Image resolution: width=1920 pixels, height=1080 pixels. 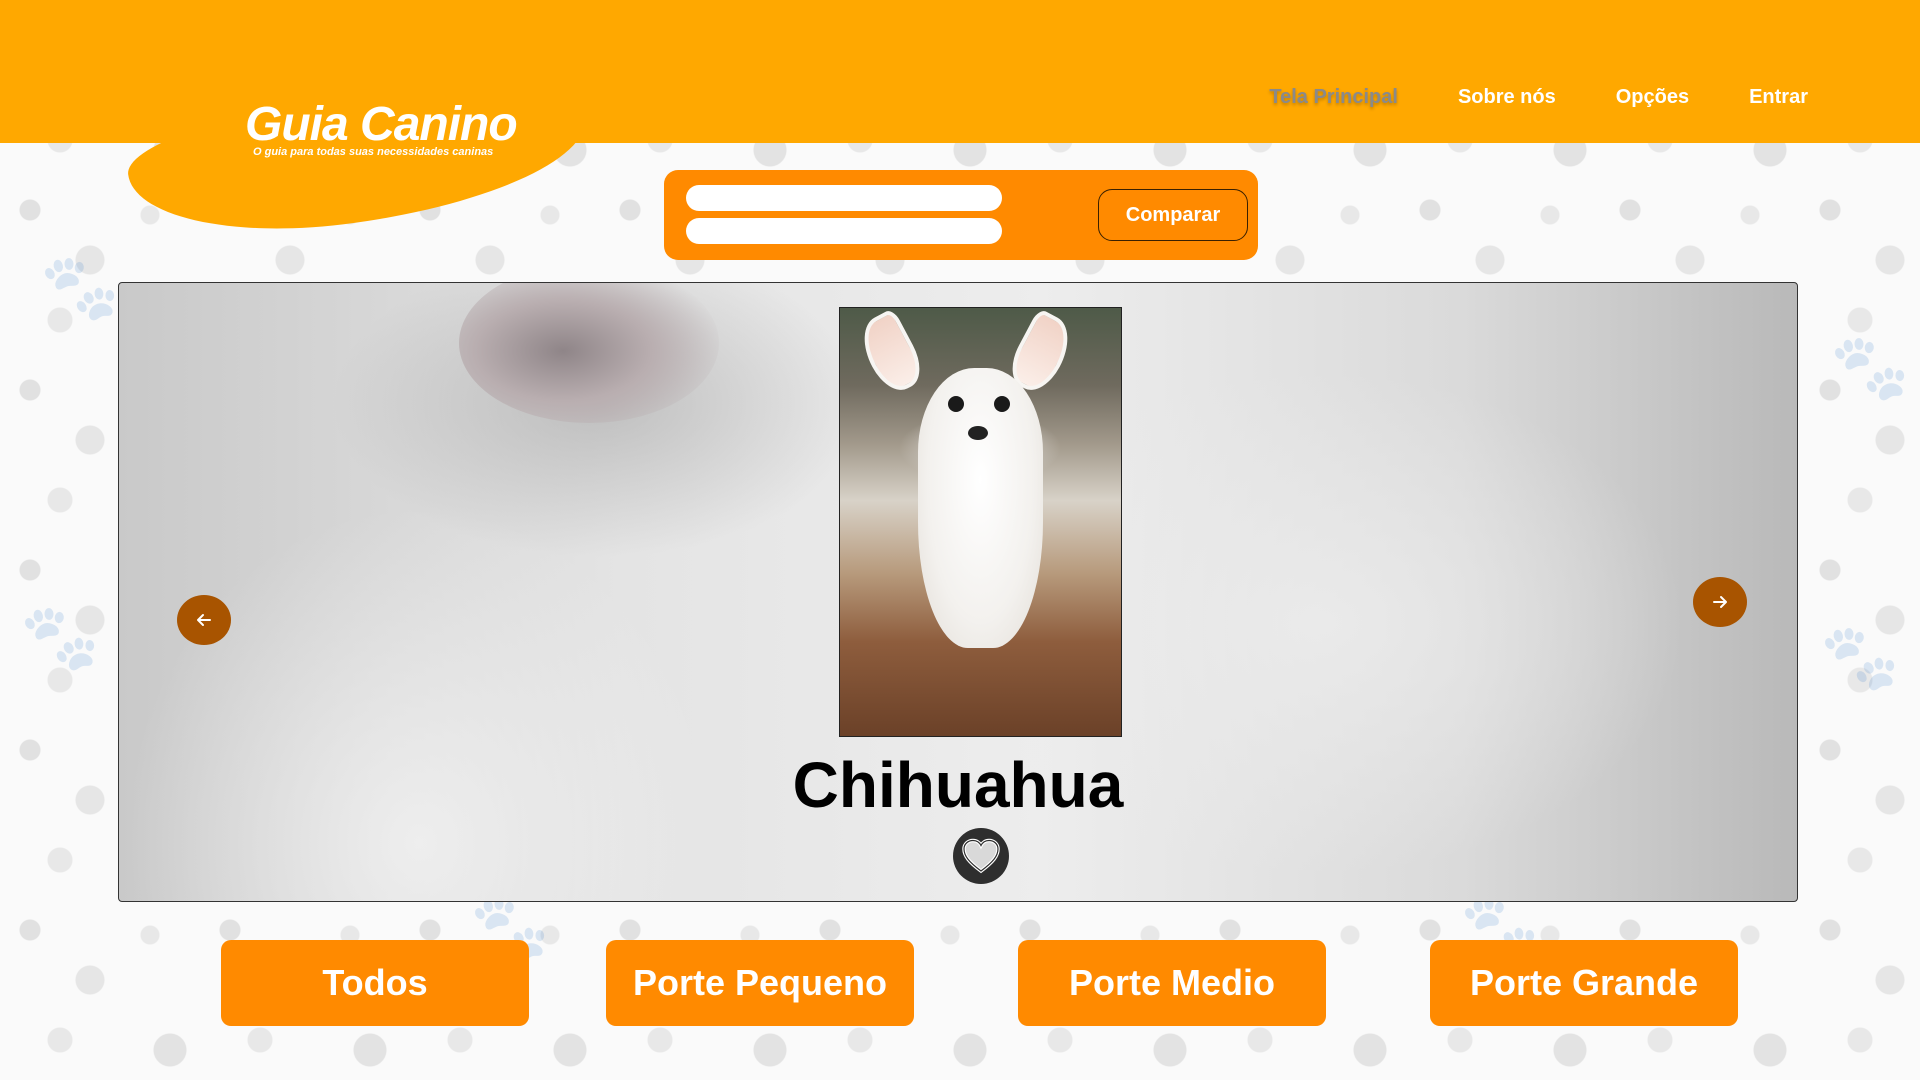 What do you see at coordinates (978, 433) in the screenshot?
I see `dog-nose` at bounding box center [978, 433].